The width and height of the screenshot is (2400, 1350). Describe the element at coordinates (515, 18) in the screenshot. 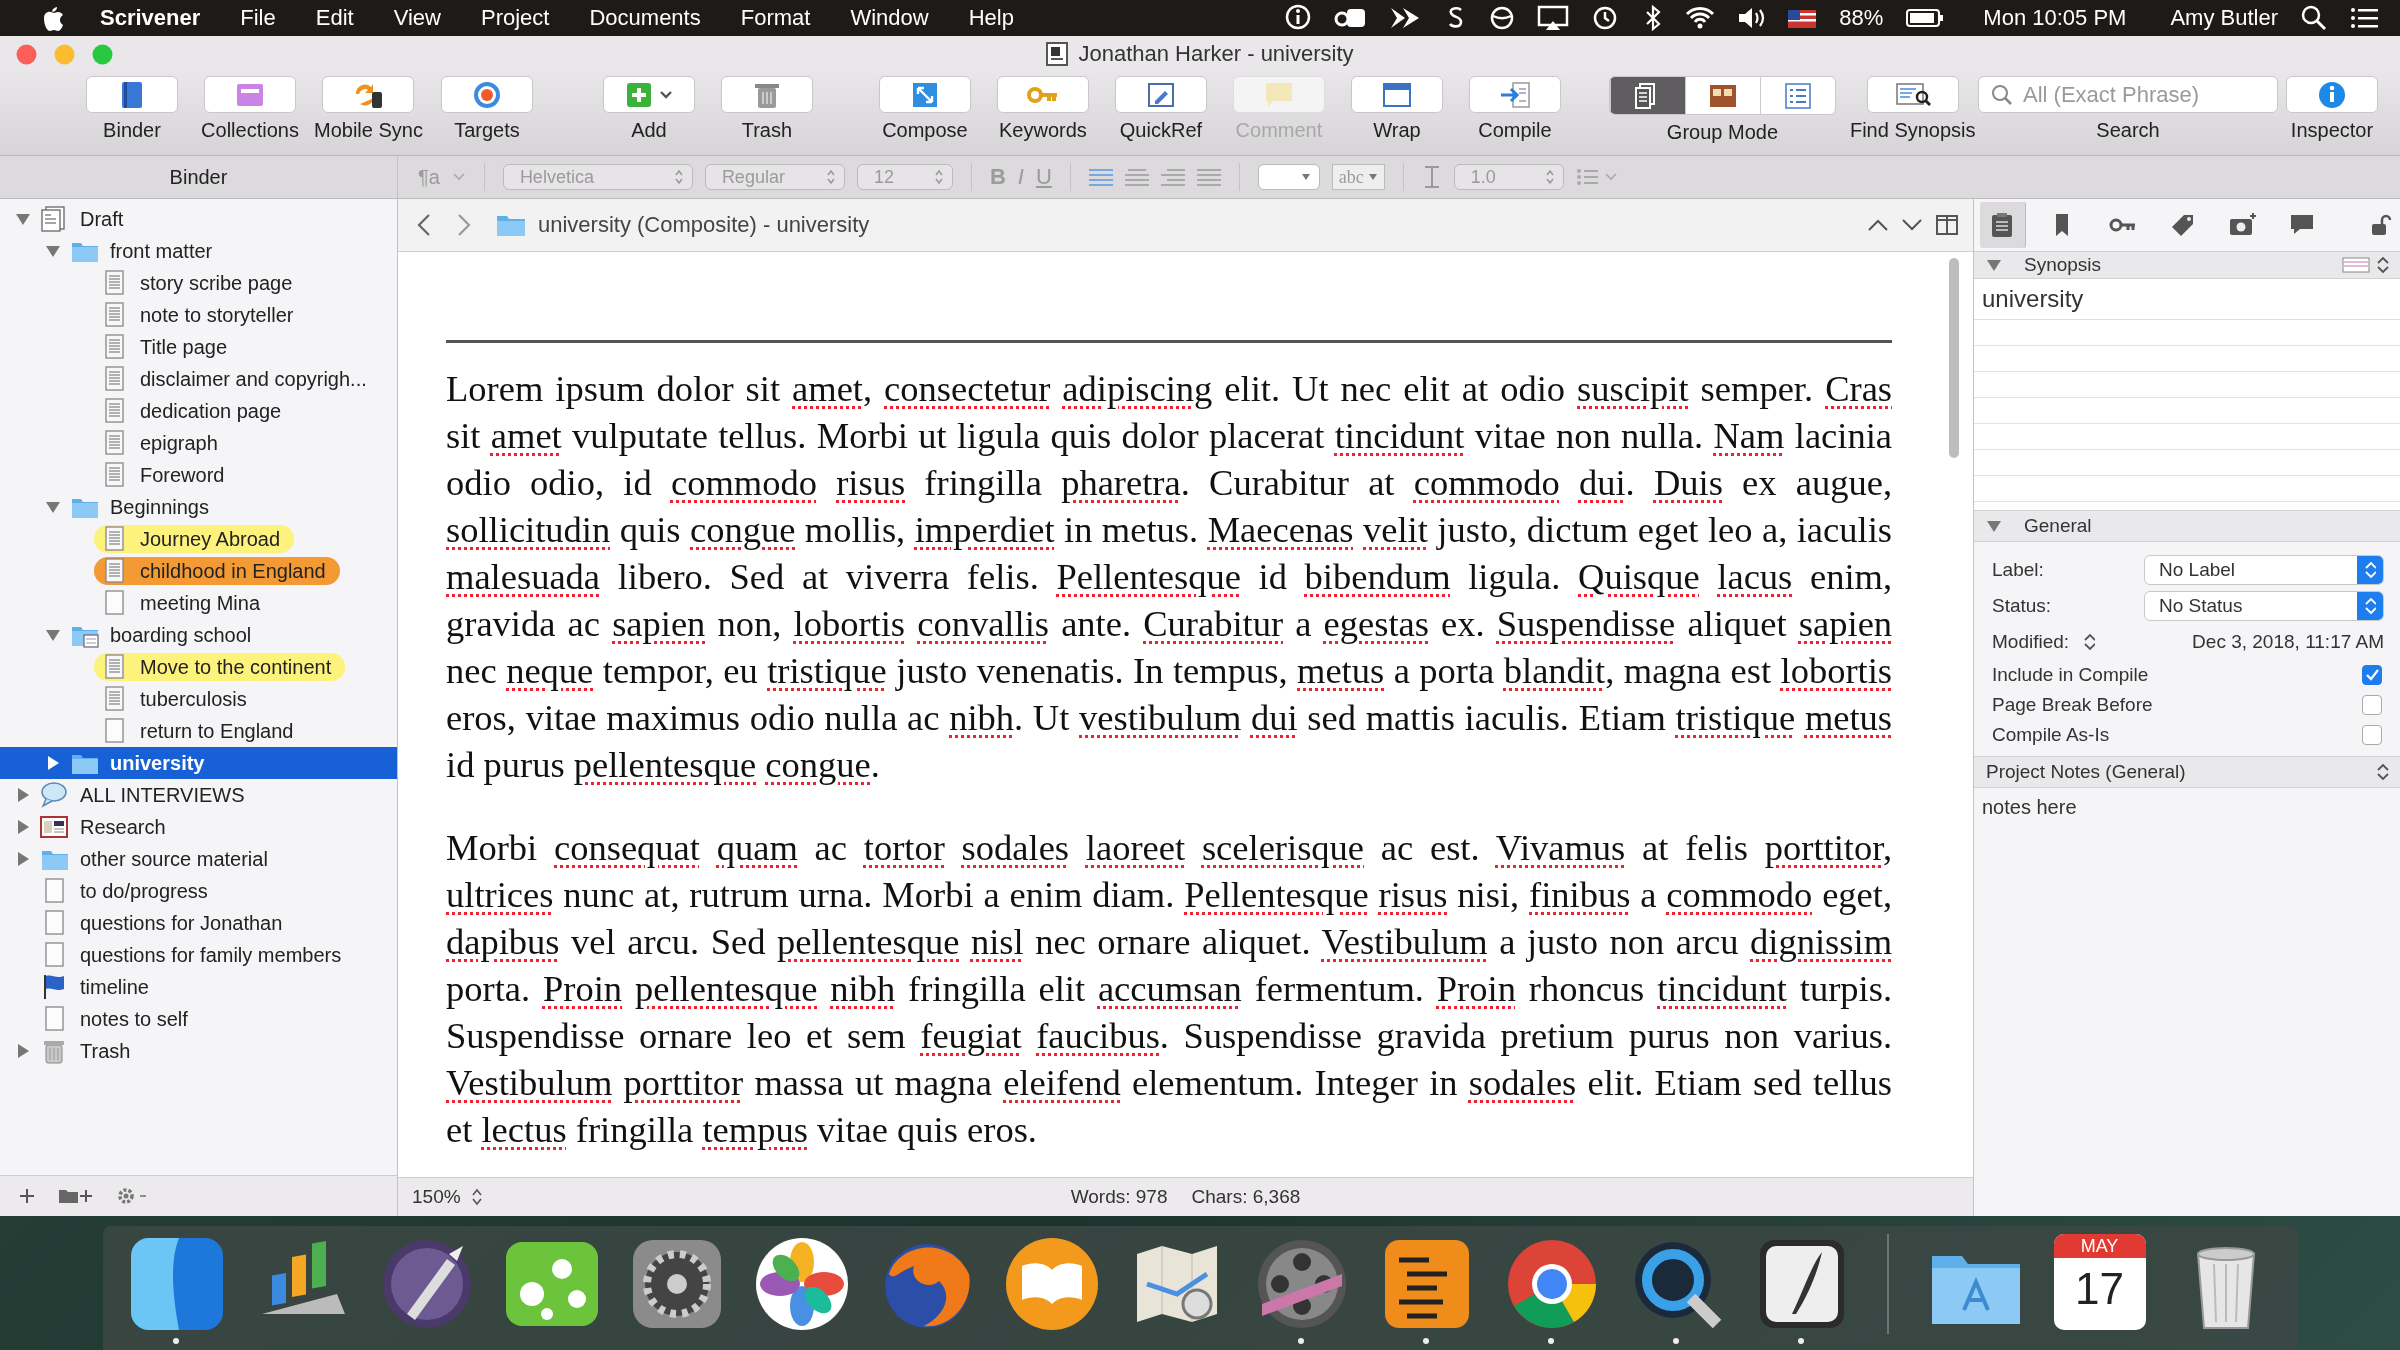

I see `menu-item: Project` at that location.